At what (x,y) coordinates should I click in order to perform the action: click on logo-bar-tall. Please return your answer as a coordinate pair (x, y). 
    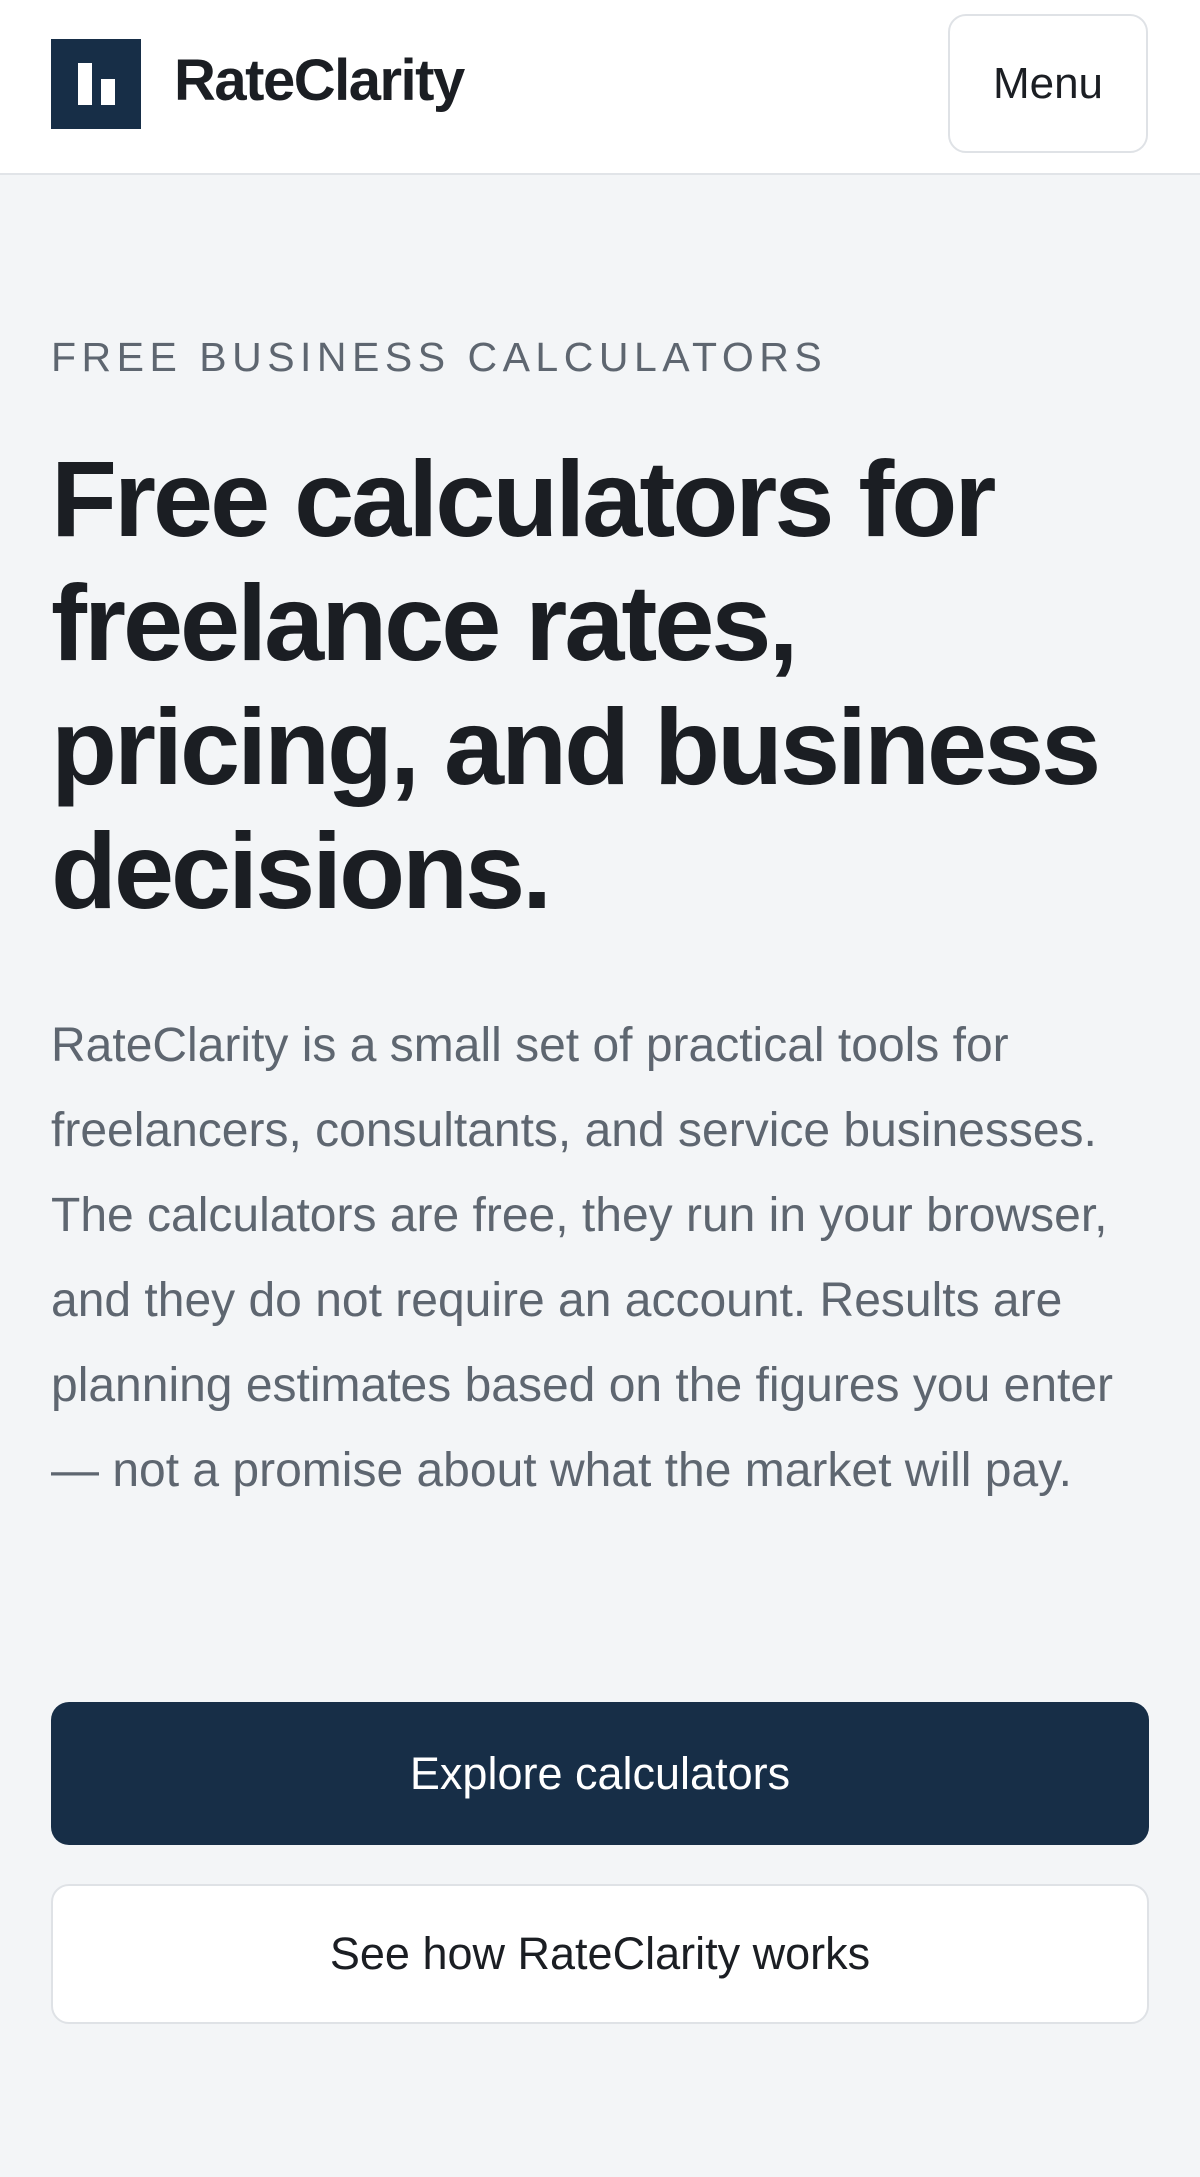
    Looking at the image, I should click on (85, 84).